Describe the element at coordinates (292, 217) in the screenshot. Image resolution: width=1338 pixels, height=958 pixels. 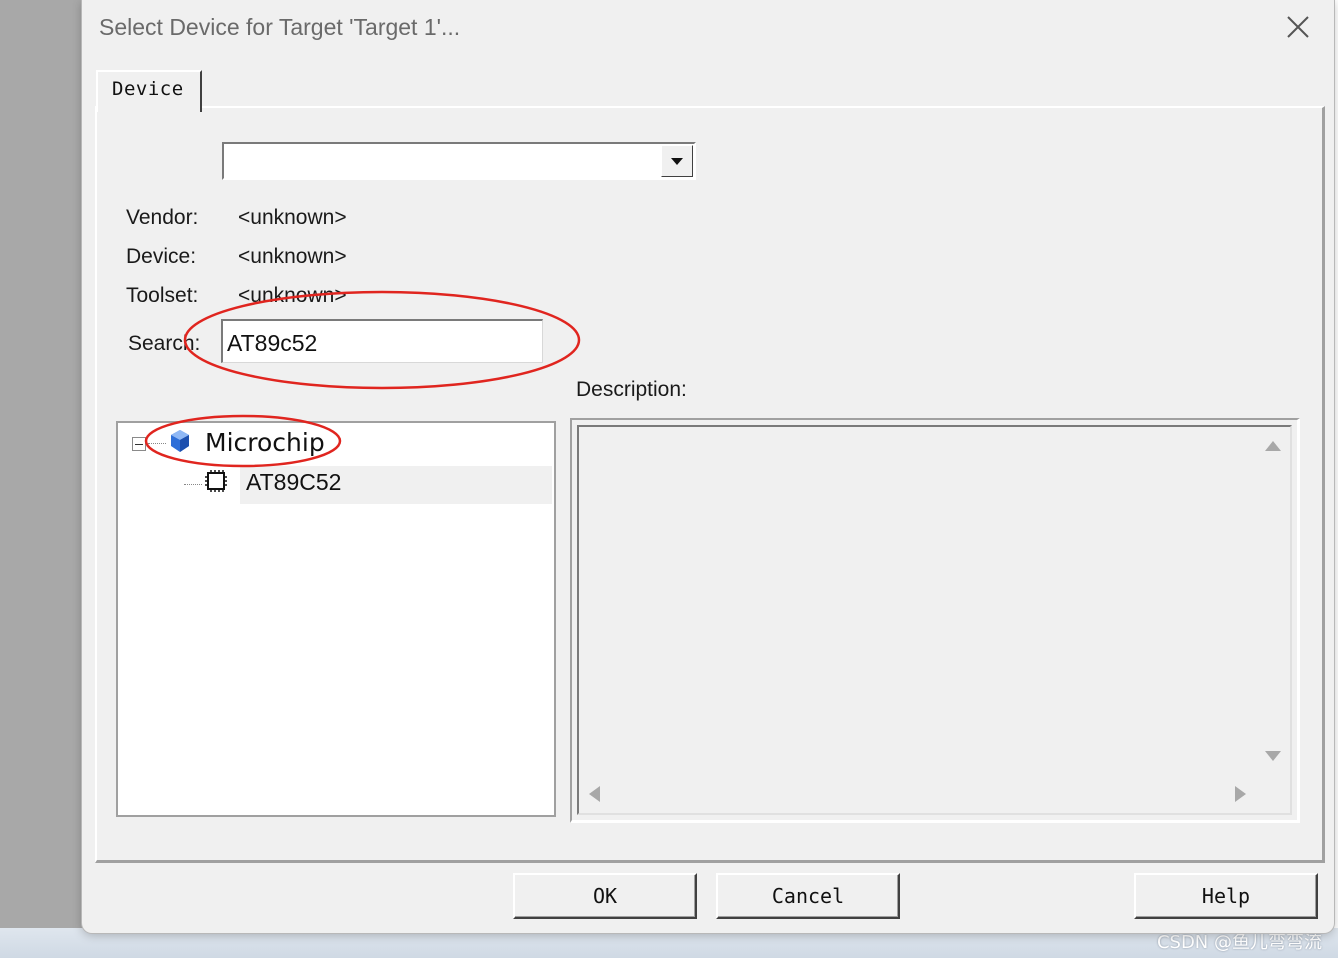
I see `vendor-value: <unknown>` at that location.